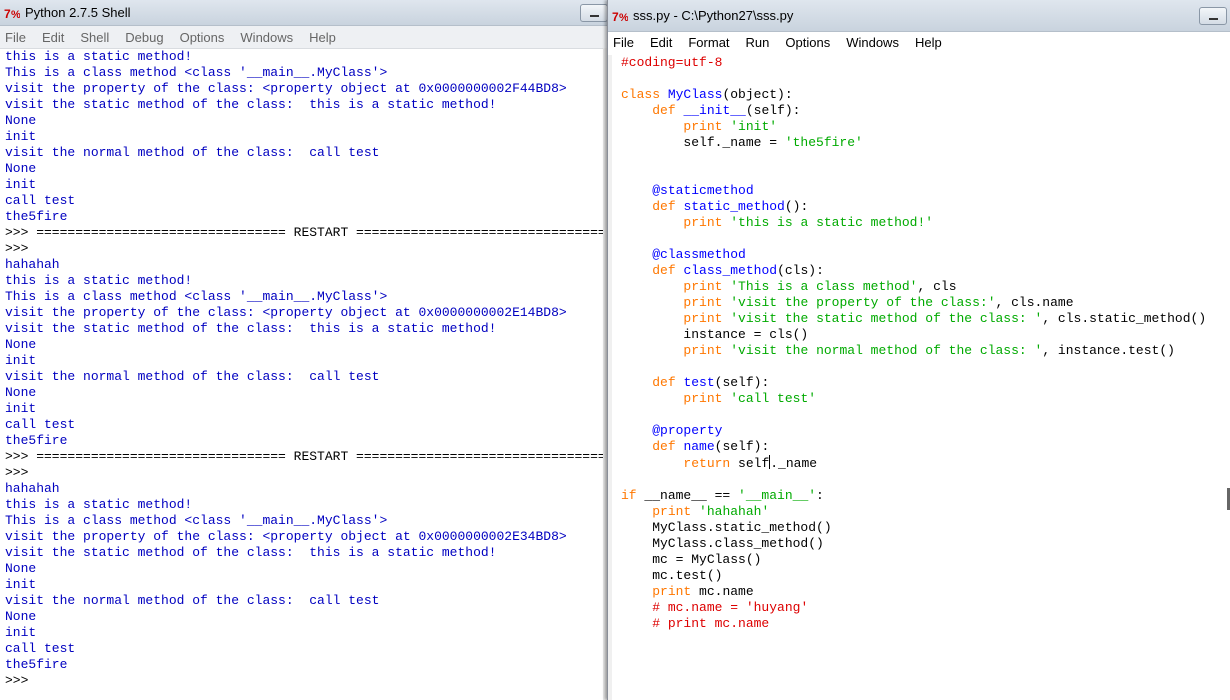 This screenshot has width=1230, height=700. I want to click on code-token: name, so click(699, 446).